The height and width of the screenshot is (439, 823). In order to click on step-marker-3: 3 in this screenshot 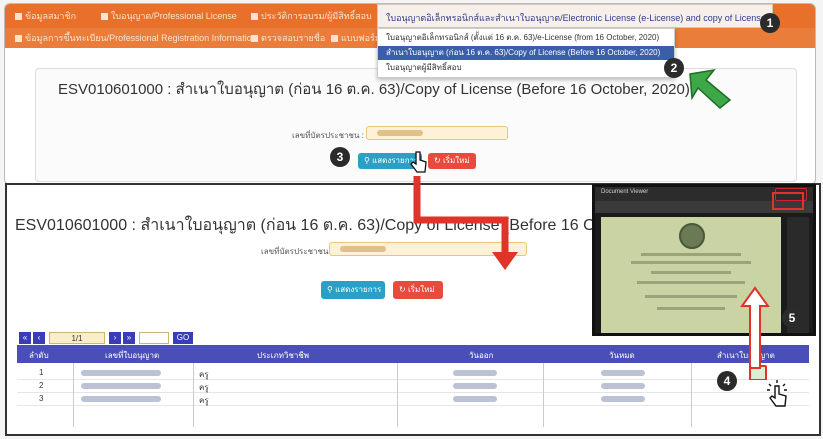, I will do `click(340, 157)`.